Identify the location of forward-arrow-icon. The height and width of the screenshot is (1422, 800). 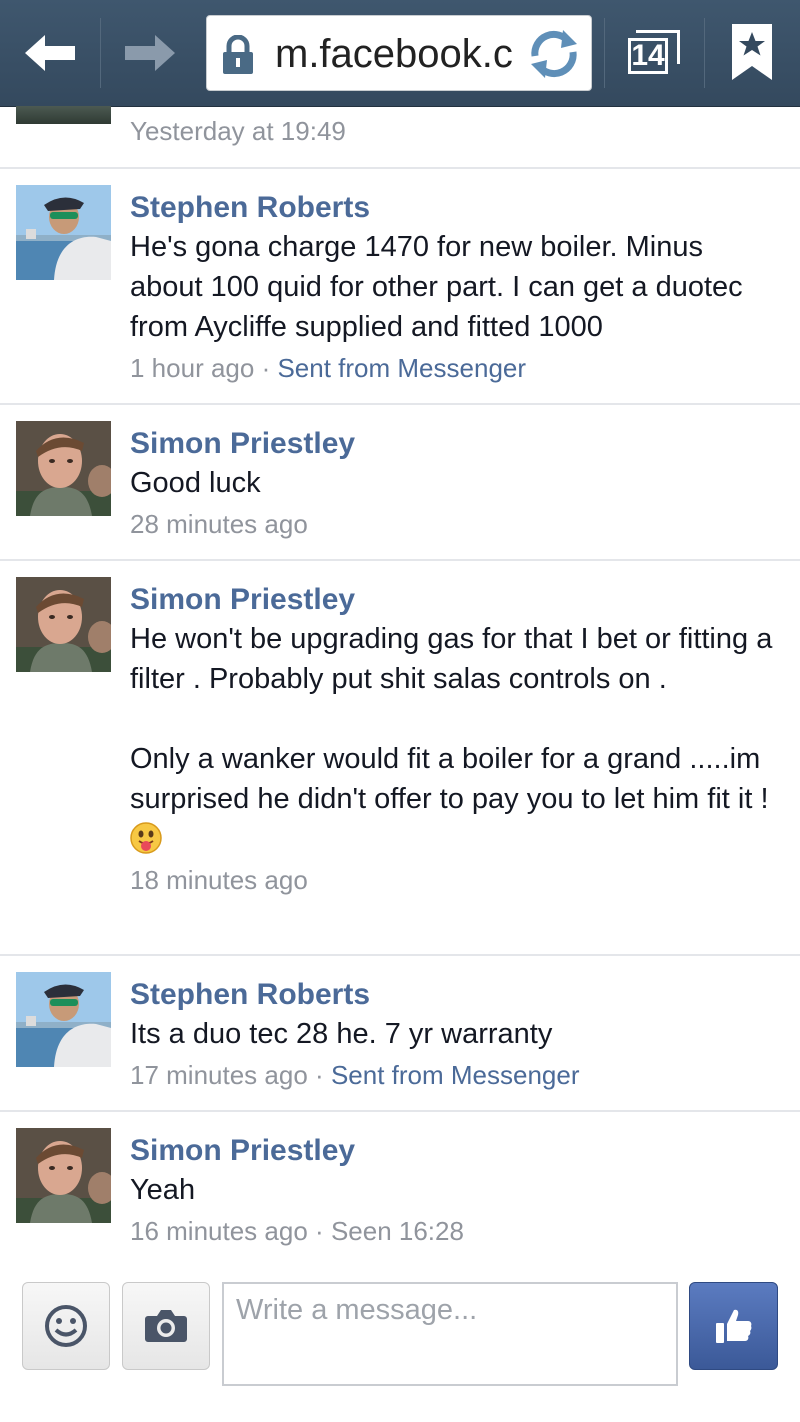
(150, 53).